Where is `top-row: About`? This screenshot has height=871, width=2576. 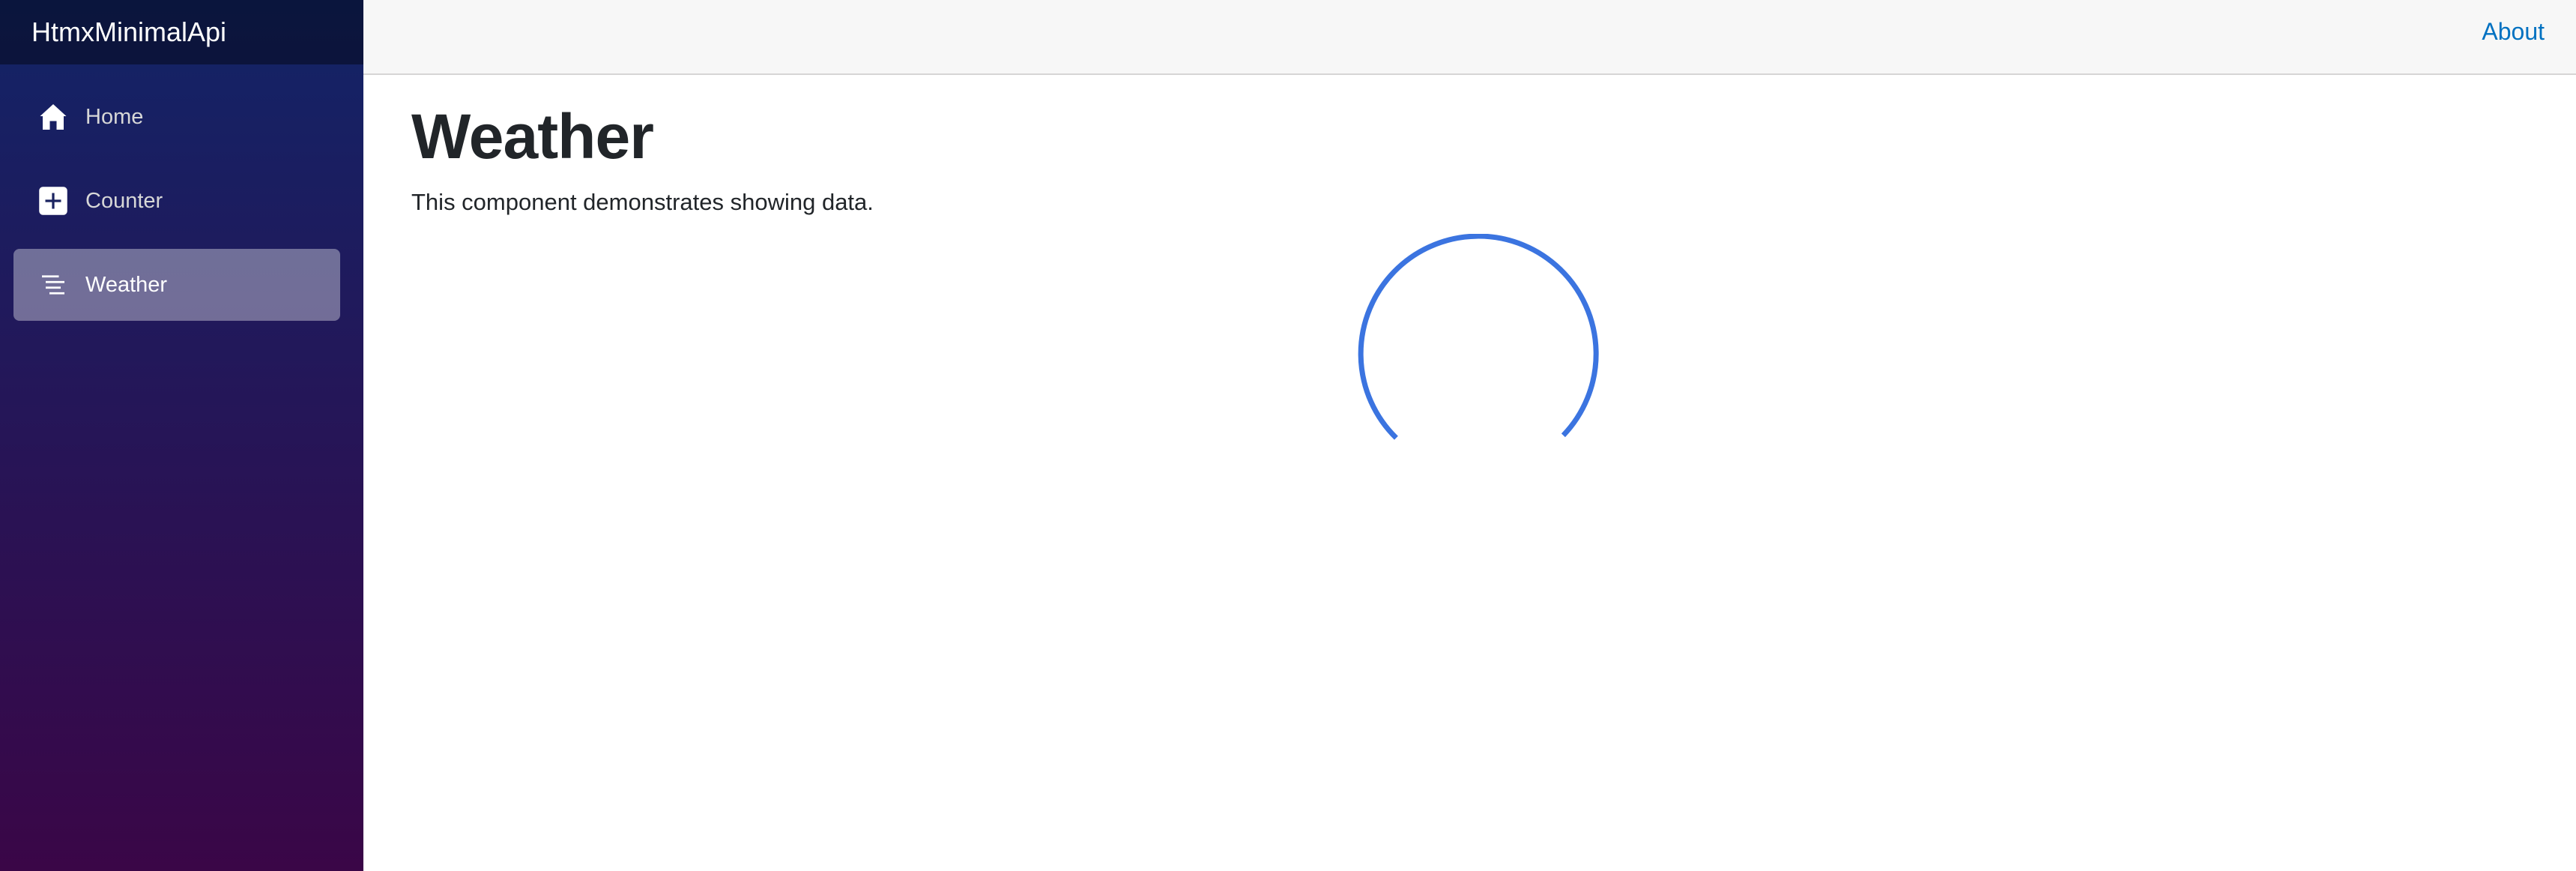 top-row: About is located at coordinates (1469, 37).